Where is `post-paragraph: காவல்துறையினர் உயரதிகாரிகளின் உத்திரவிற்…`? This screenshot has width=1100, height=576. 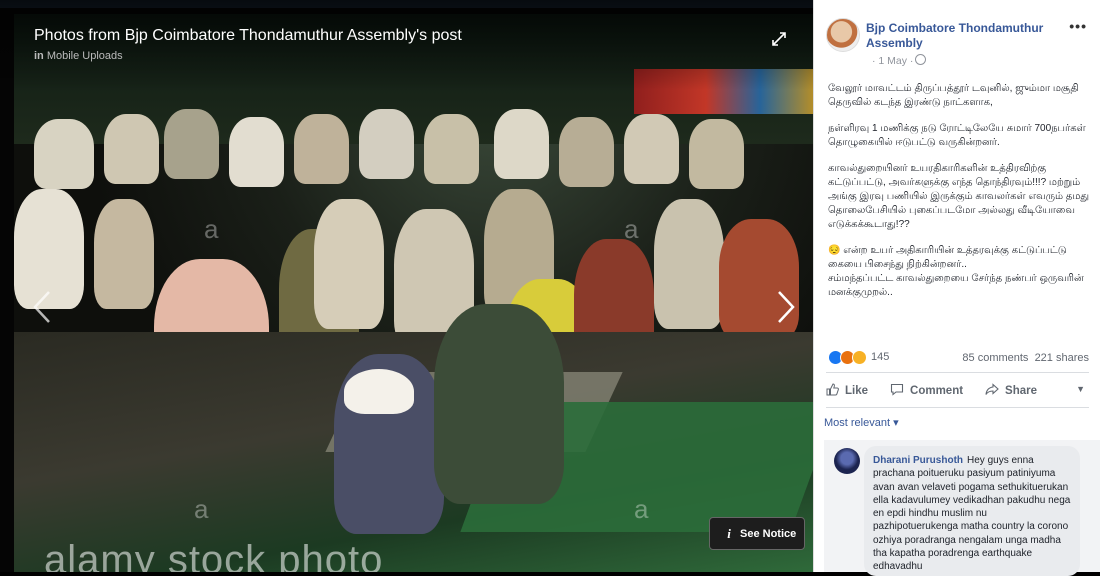
post-paragraph: காவல்துறையினர் உயரதிகாரிகளின் உத்திரவிற்… is located at coordinates (959, 196).